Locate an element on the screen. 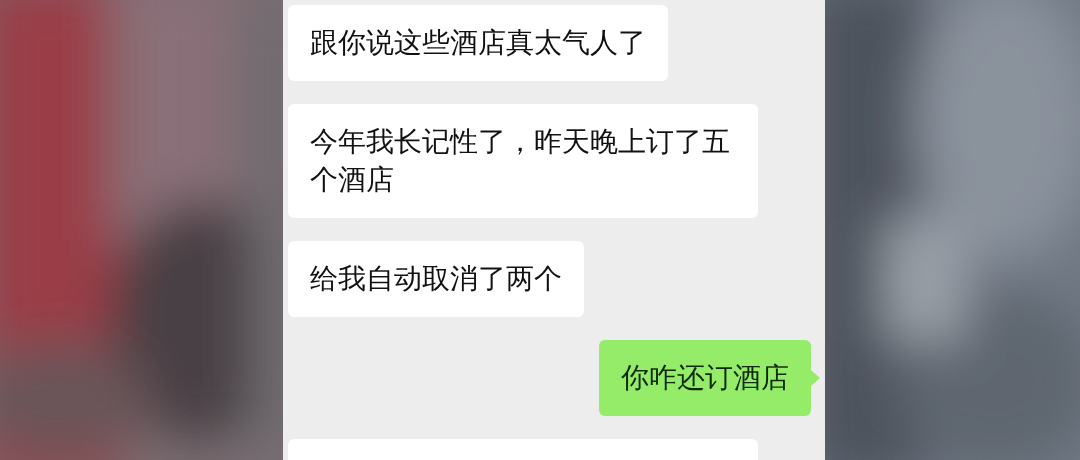  received-message-bubble: 给我自动取消了两个 is located at coordinates (436, 279).